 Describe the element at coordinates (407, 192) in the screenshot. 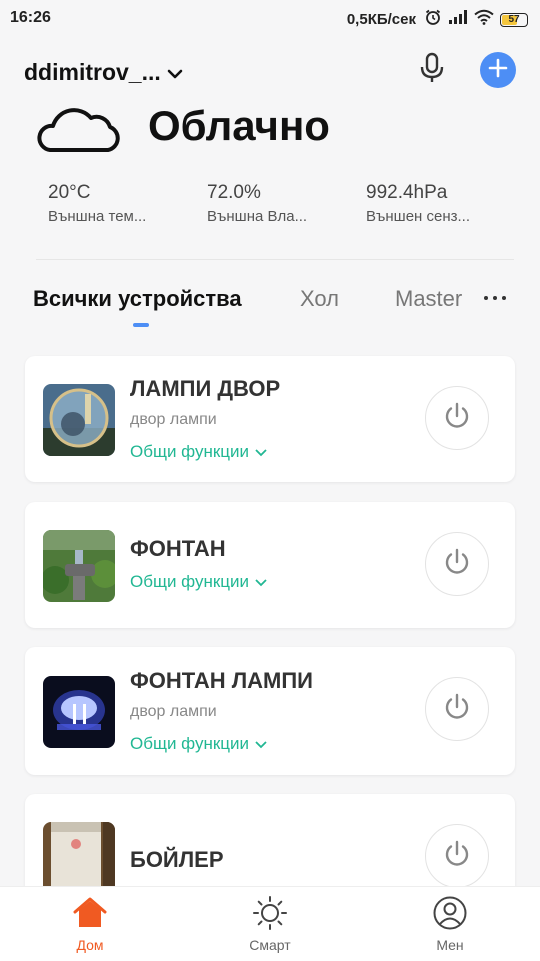

I see `stat-value: 992.4hPa` at that location.